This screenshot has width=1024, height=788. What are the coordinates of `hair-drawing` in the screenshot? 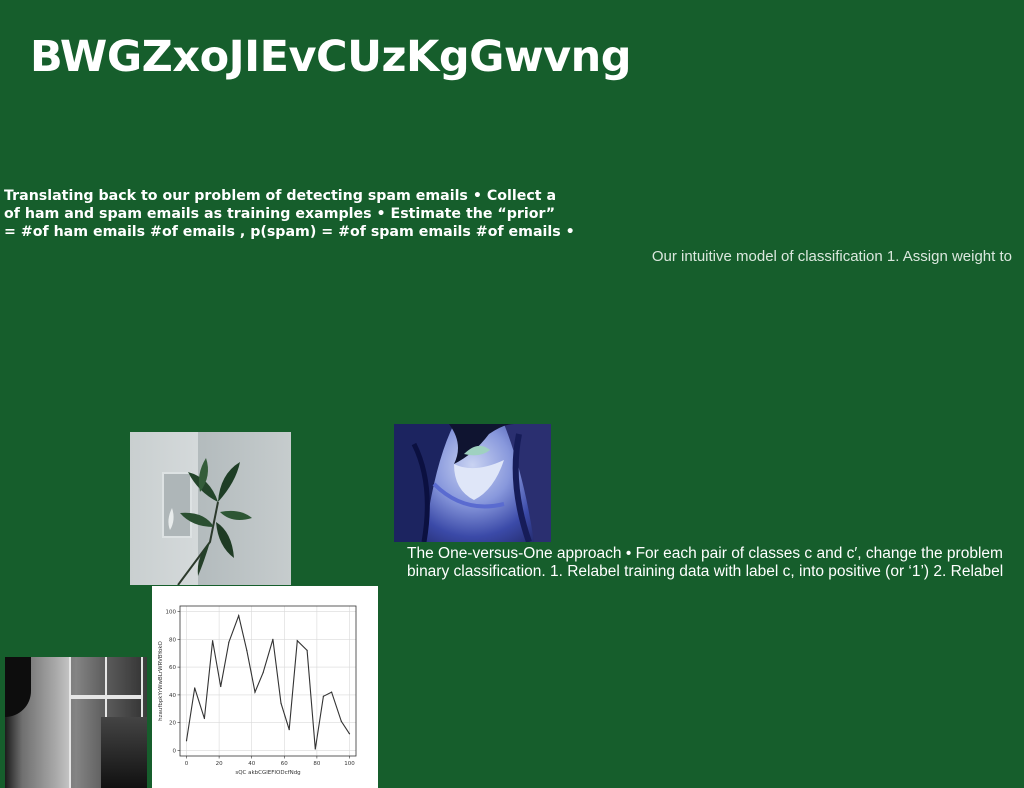 It's located at (472, 483).